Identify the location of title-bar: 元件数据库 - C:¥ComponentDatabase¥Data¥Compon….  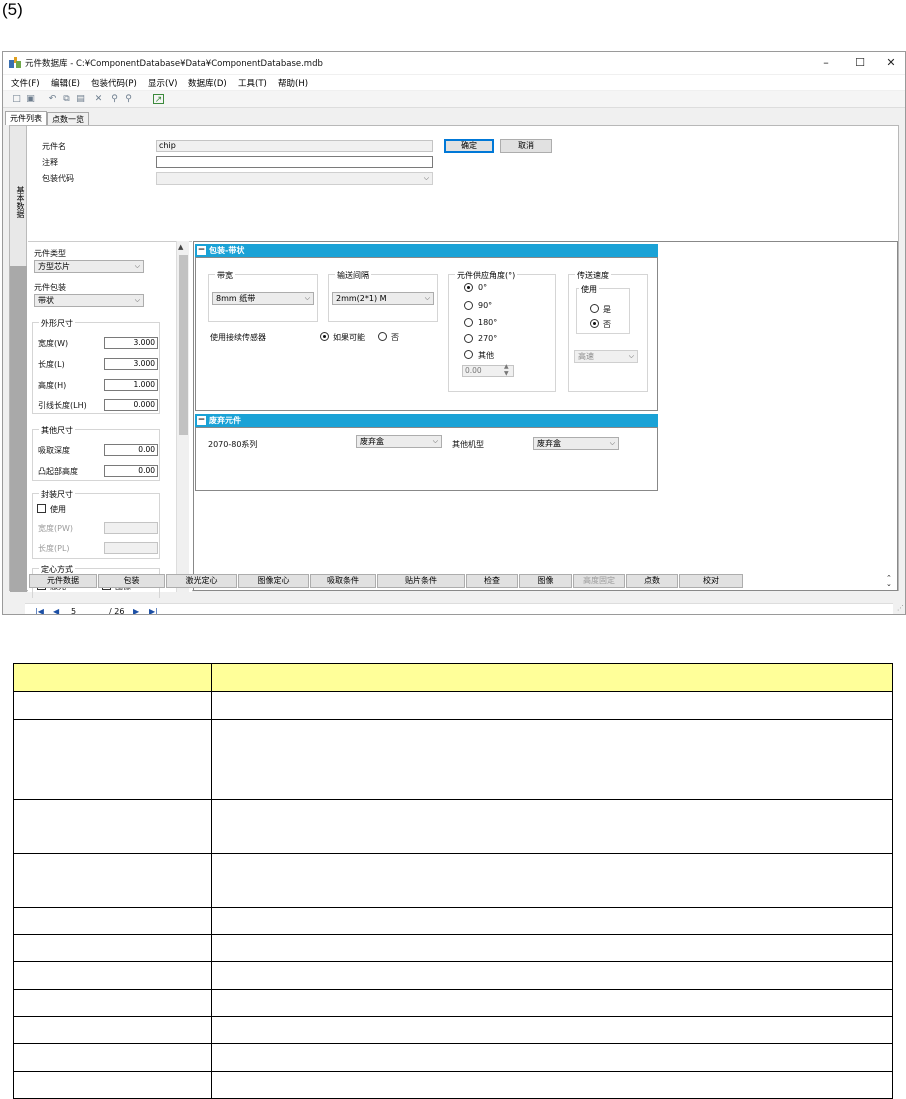
(454, 63).